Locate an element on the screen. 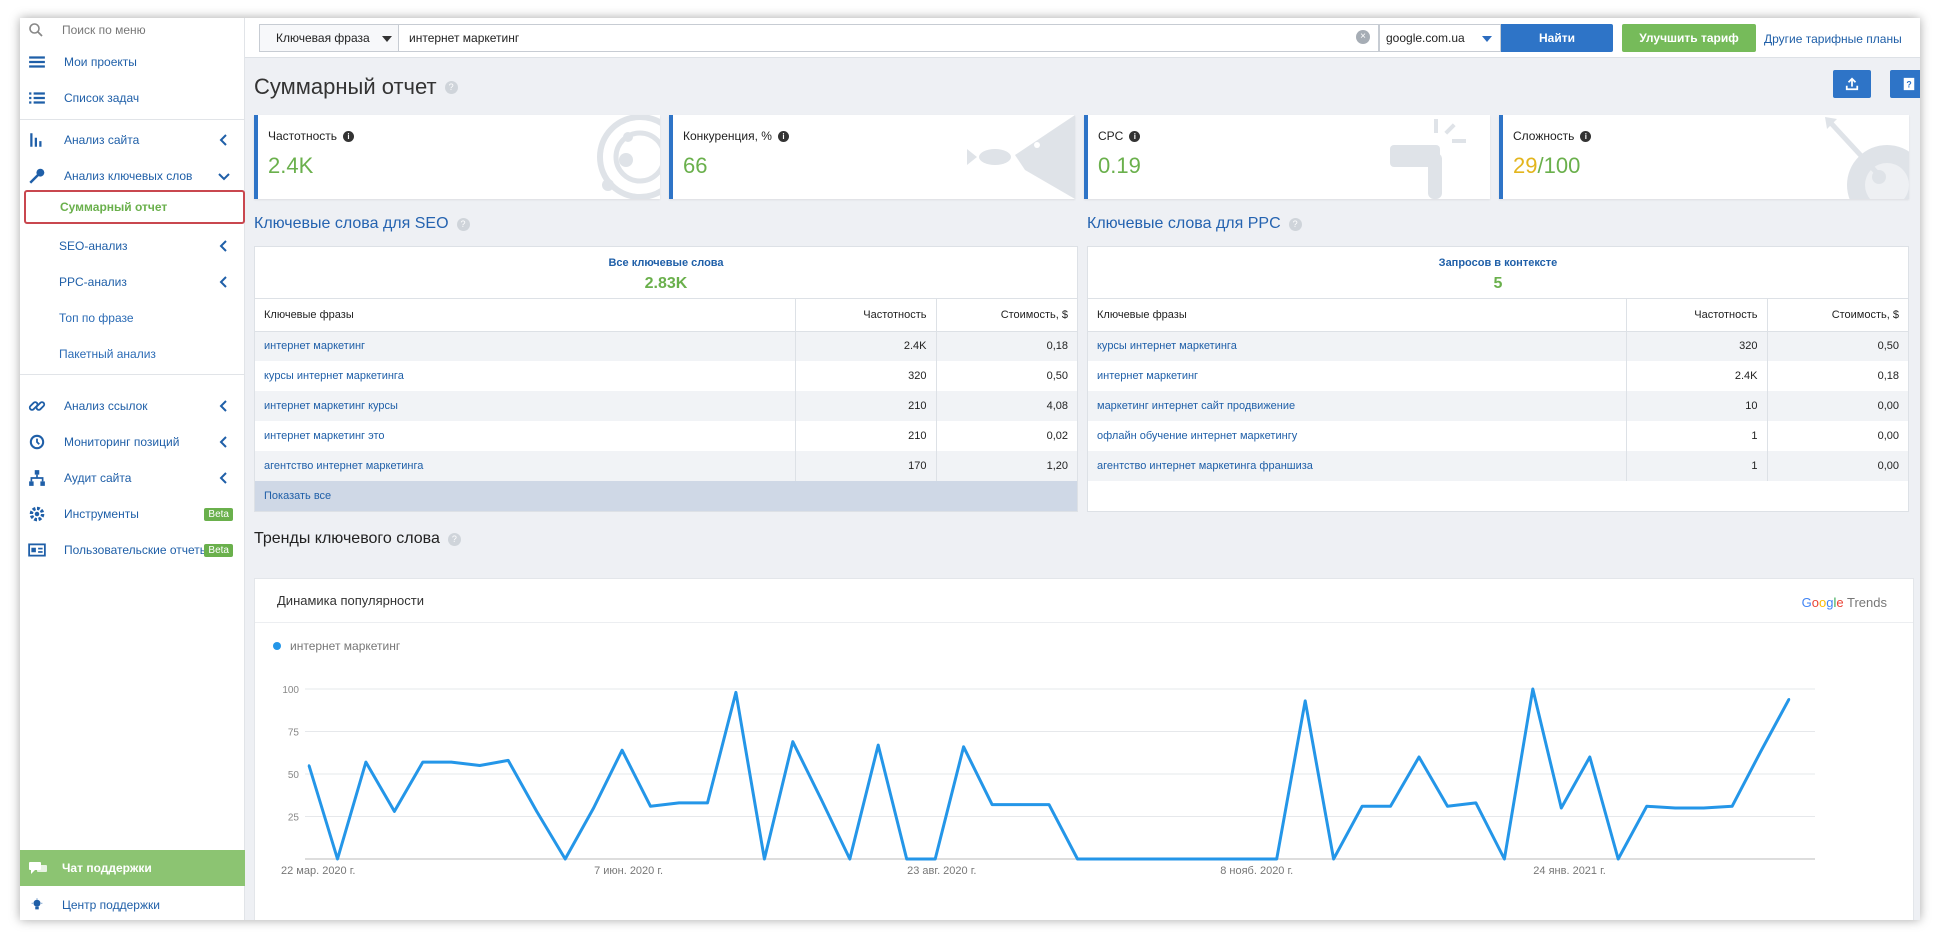  search-type-select: Ключевая фраза is located at coordinates (329, 38).